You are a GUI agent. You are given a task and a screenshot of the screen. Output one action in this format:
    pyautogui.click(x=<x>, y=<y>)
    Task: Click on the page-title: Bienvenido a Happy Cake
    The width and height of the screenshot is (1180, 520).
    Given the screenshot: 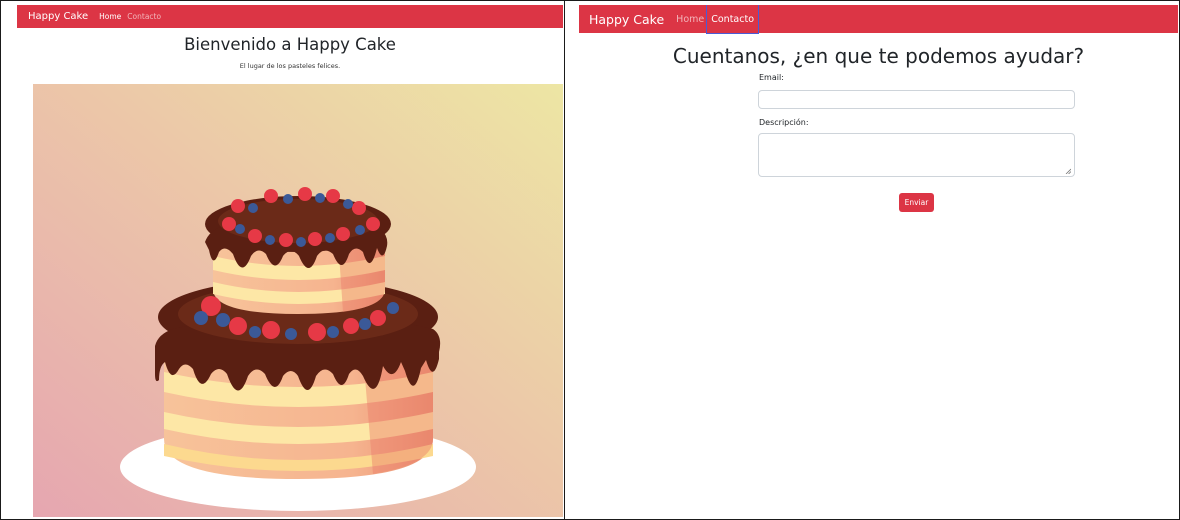 What is the action you would take?
    pyautogui.click(x=290, y=44)
    